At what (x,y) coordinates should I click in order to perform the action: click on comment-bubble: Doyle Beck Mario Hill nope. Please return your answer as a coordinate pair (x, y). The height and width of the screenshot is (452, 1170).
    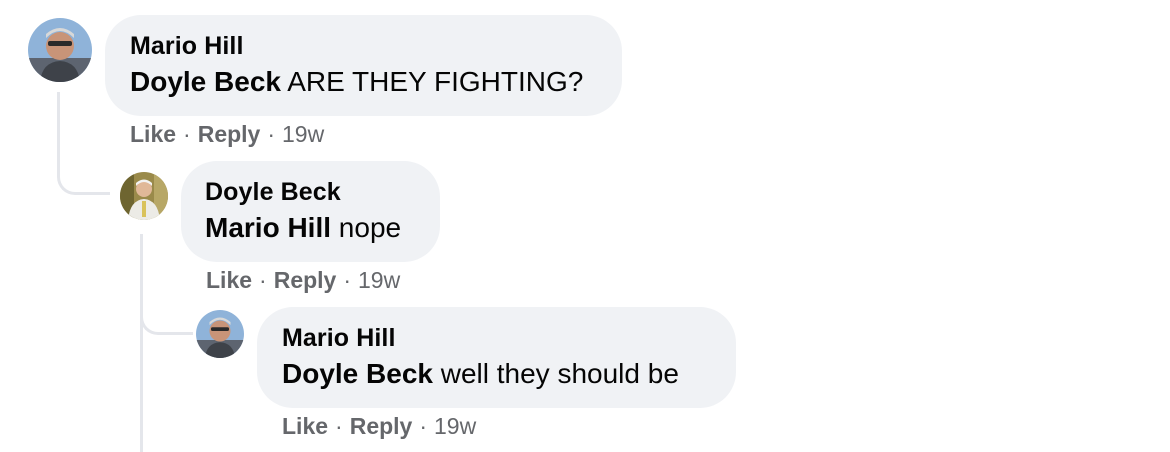
    Looking at the image, I should click on (310, 211).